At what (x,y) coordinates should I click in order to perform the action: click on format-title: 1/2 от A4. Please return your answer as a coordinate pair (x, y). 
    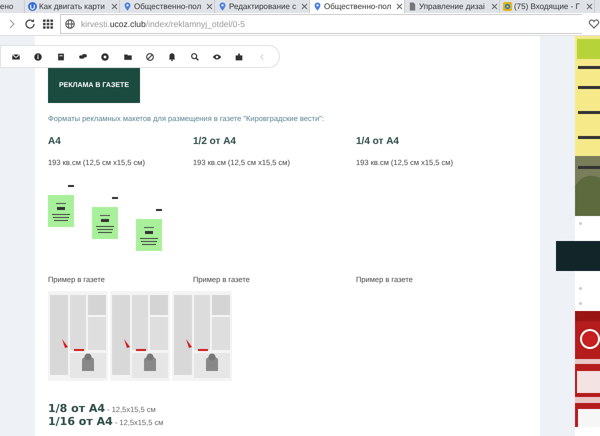
    Looking at the image, I should click on (215, 141).